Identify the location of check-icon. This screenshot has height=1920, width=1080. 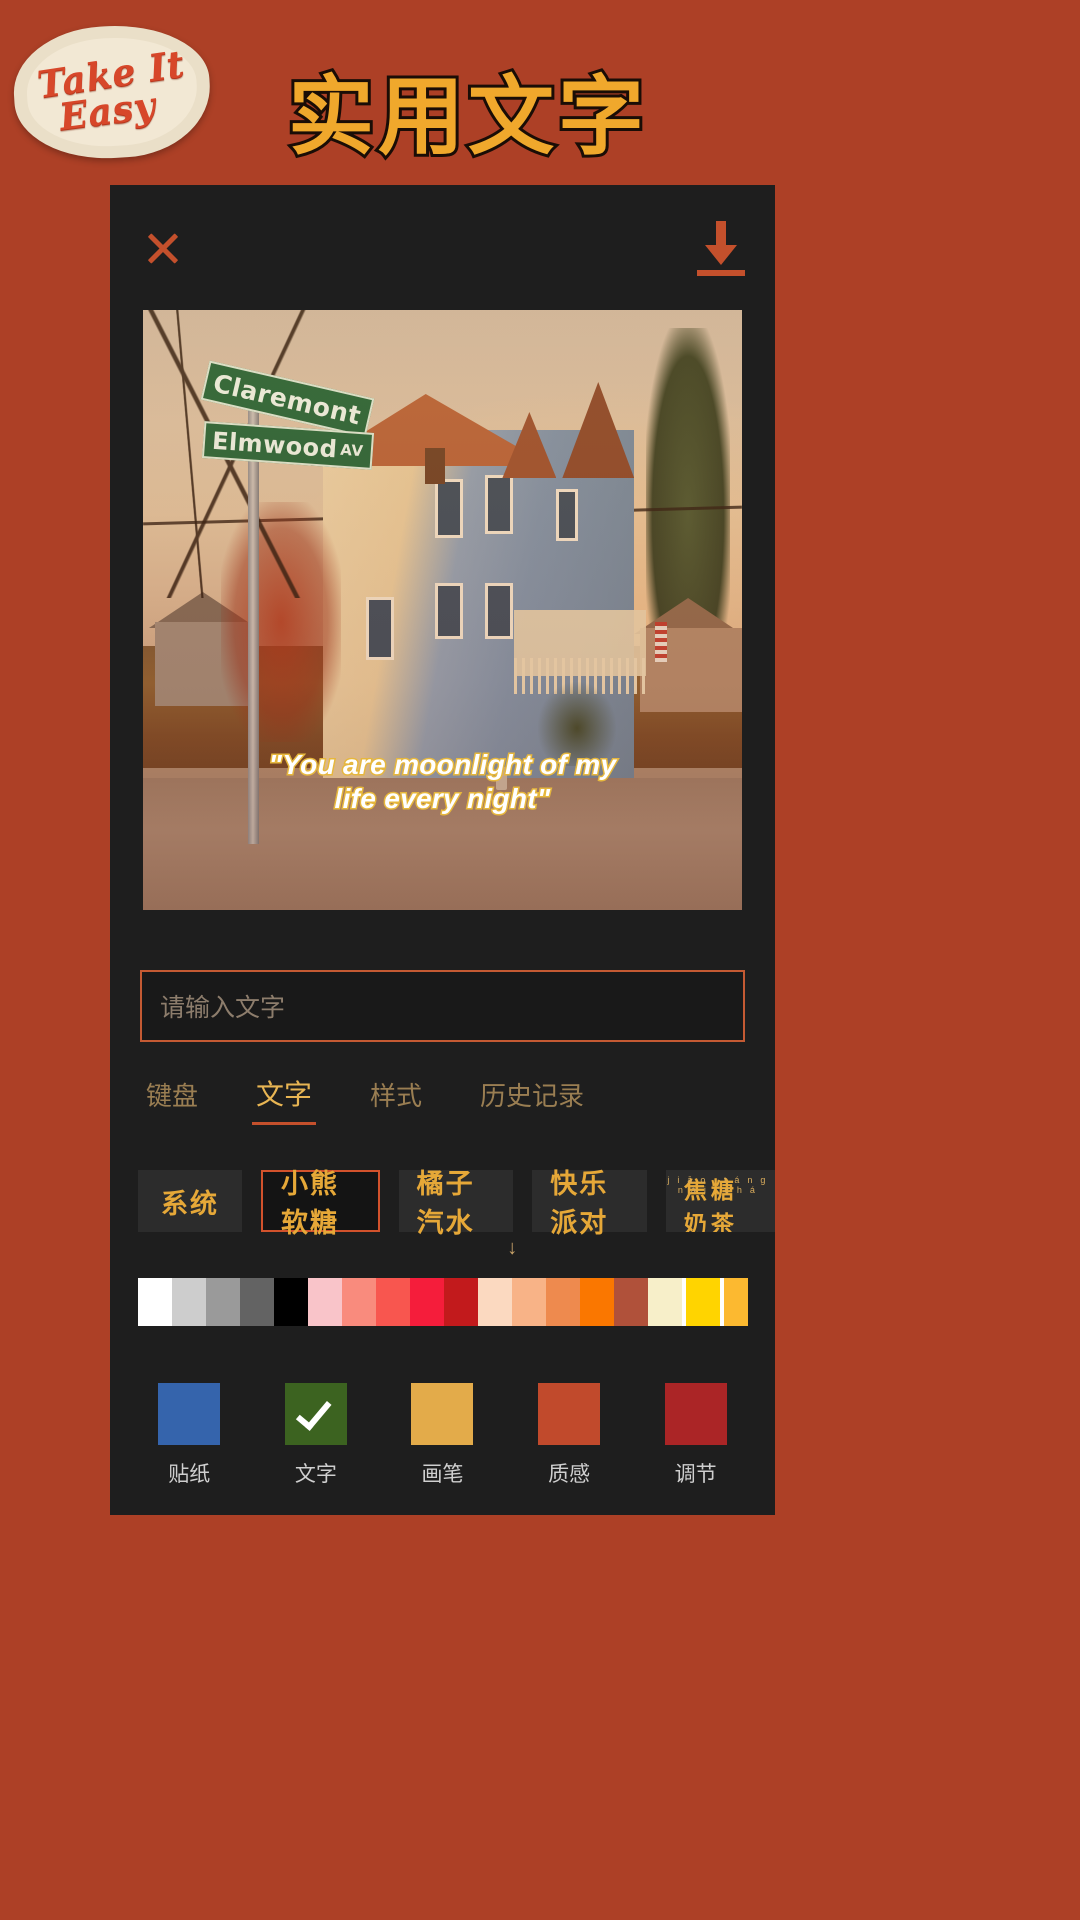
(315, 1413).